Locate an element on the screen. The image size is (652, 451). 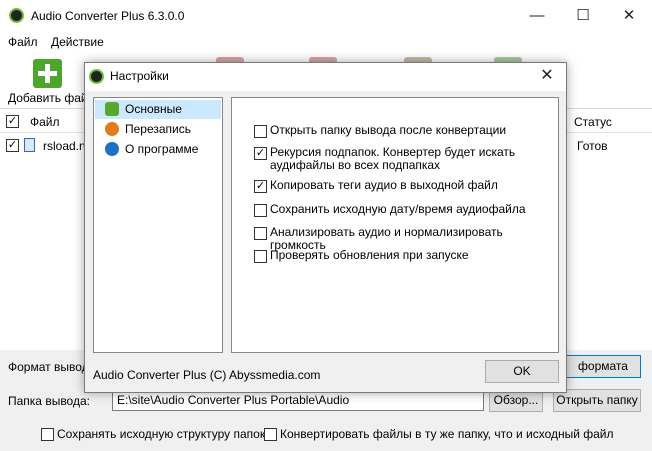
menubar: Файл Действие is located at coordinates (326, 42).